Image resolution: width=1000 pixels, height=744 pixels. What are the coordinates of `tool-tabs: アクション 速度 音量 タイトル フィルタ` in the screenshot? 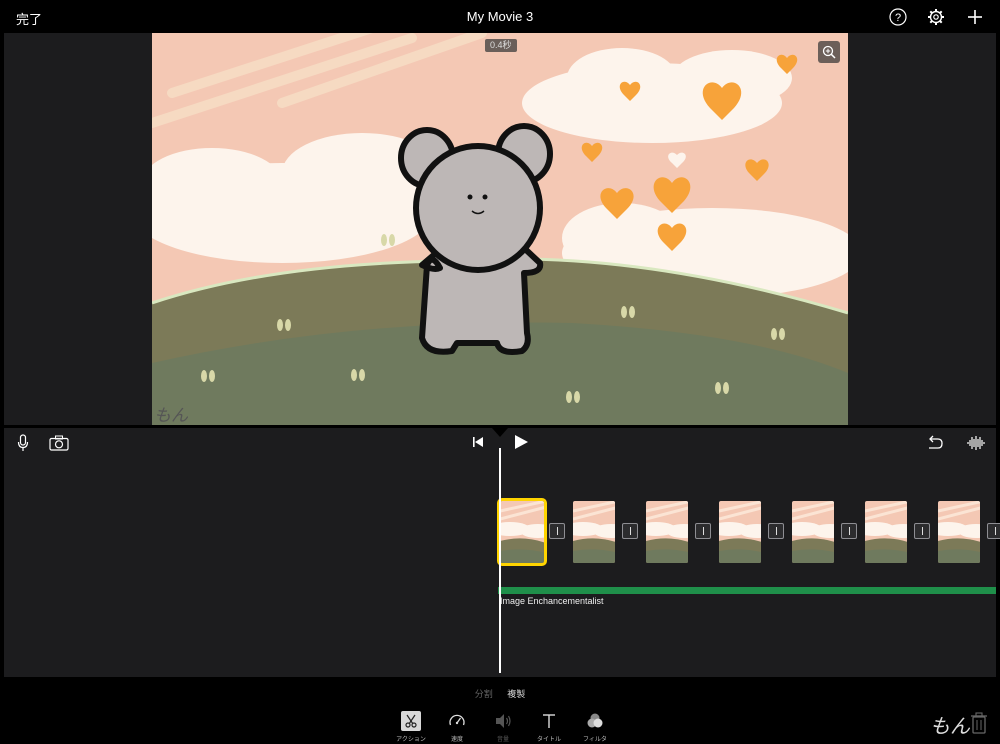 It's located at (503, 727).